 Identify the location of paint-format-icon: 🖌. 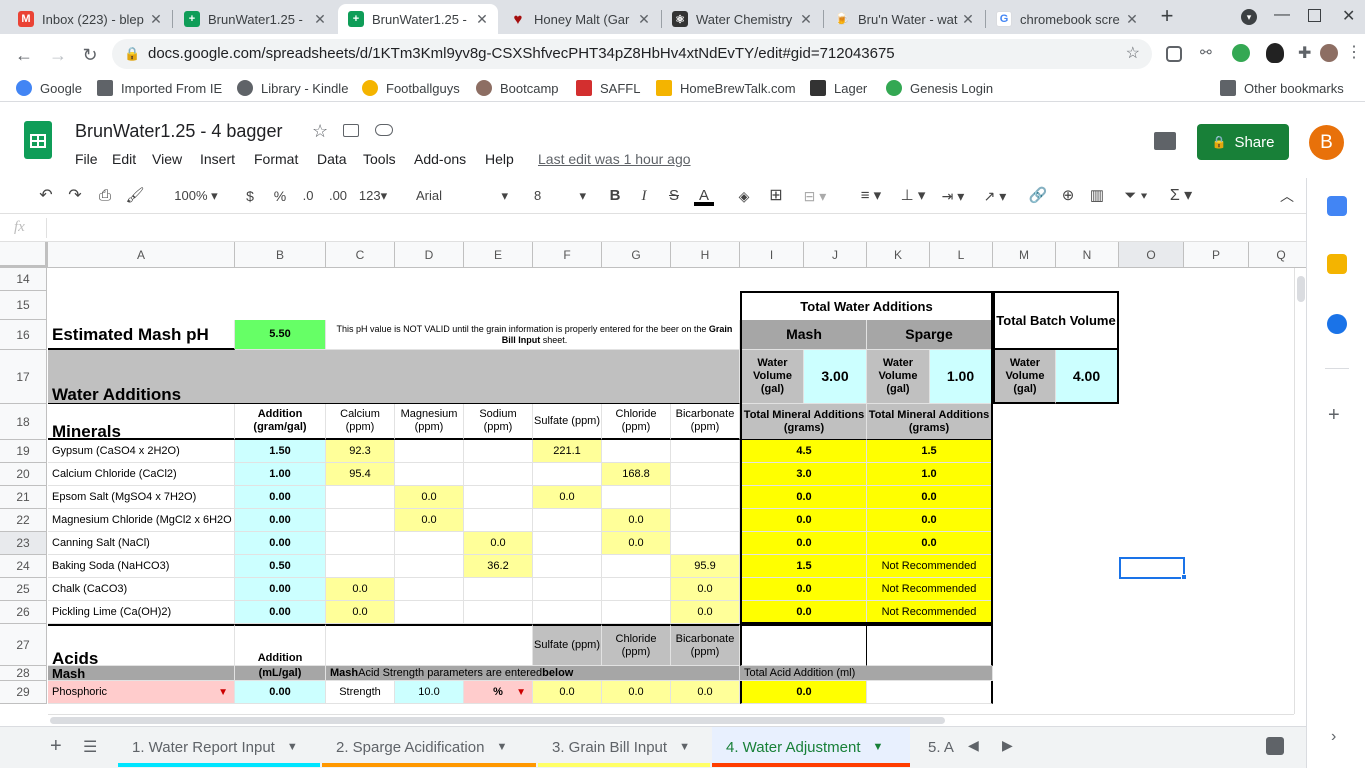
(135, 196).